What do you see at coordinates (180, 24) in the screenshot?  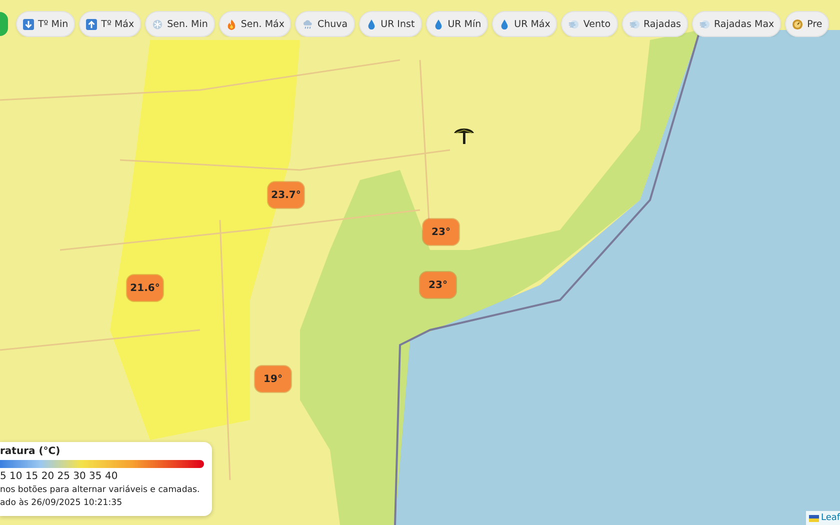 I see `layer-button: Sen. Min` at bounding box center [180, 24].